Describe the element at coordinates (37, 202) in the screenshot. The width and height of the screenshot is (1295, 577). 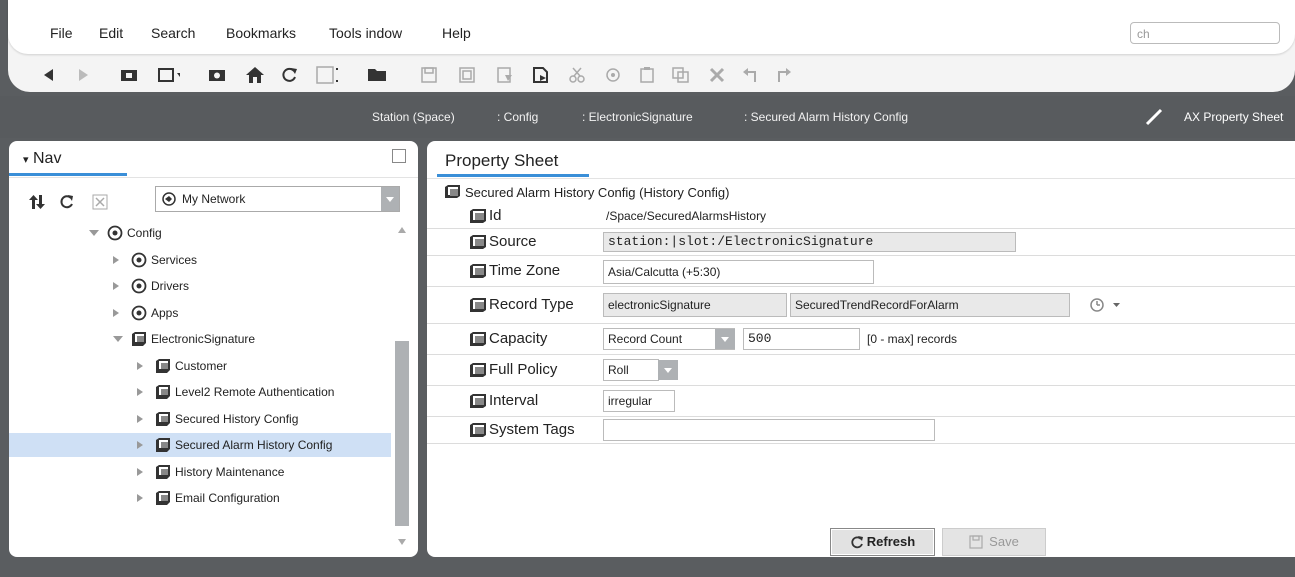
I see `sync-arrows-icon` at that location.